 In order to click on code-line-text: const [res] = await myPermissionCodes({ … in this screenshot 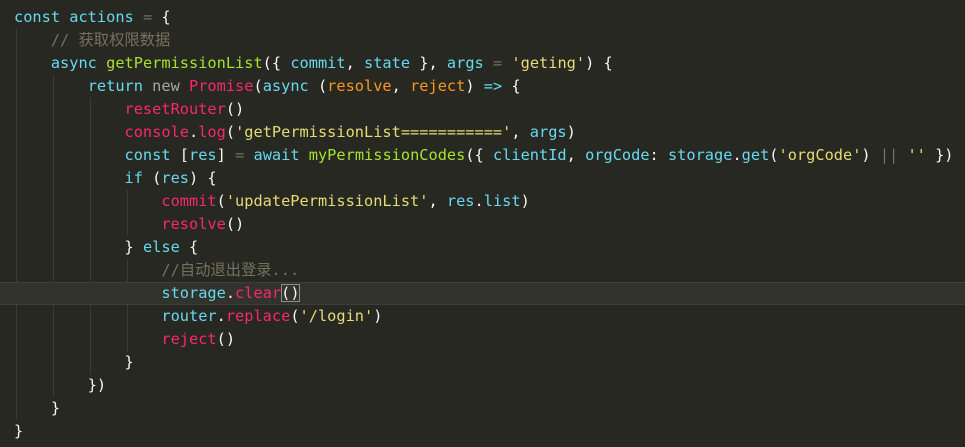, I will do `click(484, 155)`.